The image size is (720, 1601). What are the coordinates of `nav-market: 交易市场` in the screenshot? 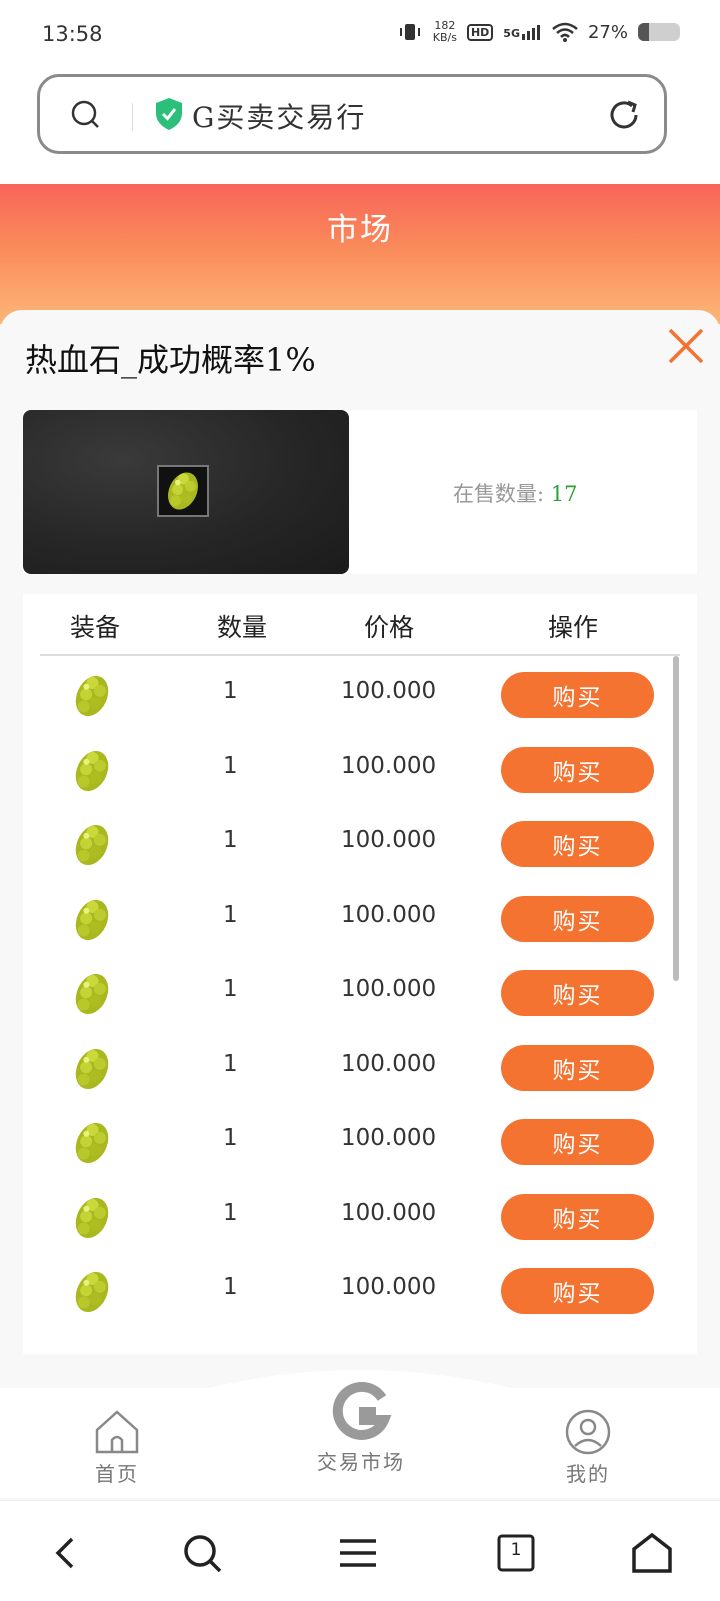 It's located at (361, 1428).